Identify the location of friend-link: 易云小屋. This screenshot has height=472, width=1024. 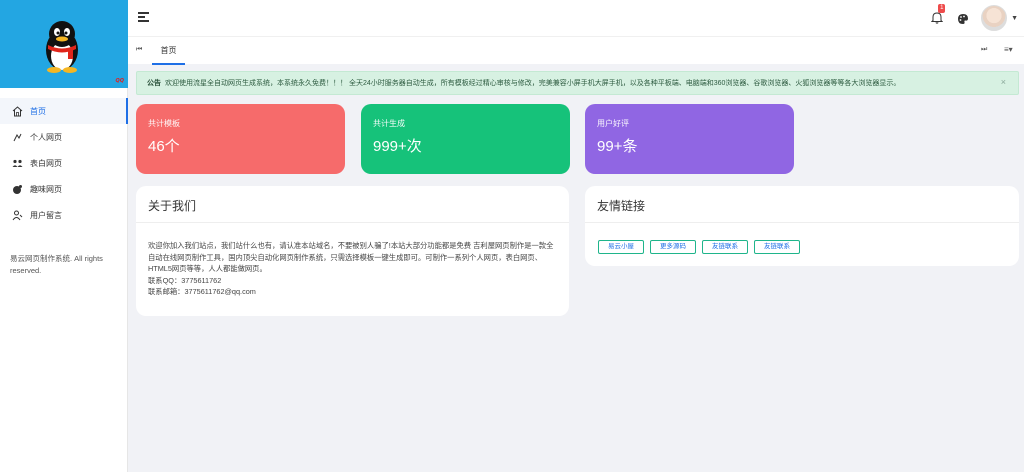
(621, 247).